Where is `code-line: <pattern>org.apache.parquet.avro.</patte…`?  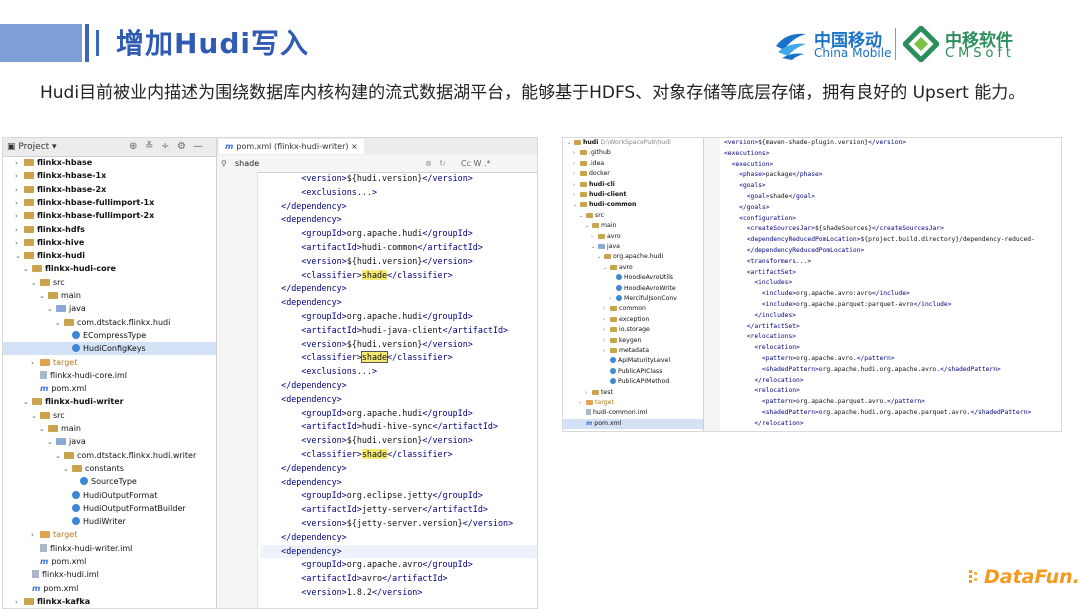
code-line: <pattern>org.apache.parquet.avro.</patte… is located at coordinates (824, 402).